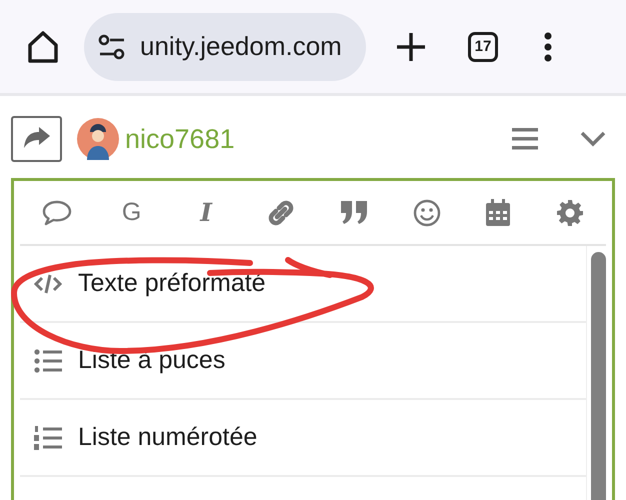 The height and width of the screenshot is (500, 626). What do you see at coordinates (131, 212) in the screenshot?
I see `bold-button: G` at bounding box center [131, 212].